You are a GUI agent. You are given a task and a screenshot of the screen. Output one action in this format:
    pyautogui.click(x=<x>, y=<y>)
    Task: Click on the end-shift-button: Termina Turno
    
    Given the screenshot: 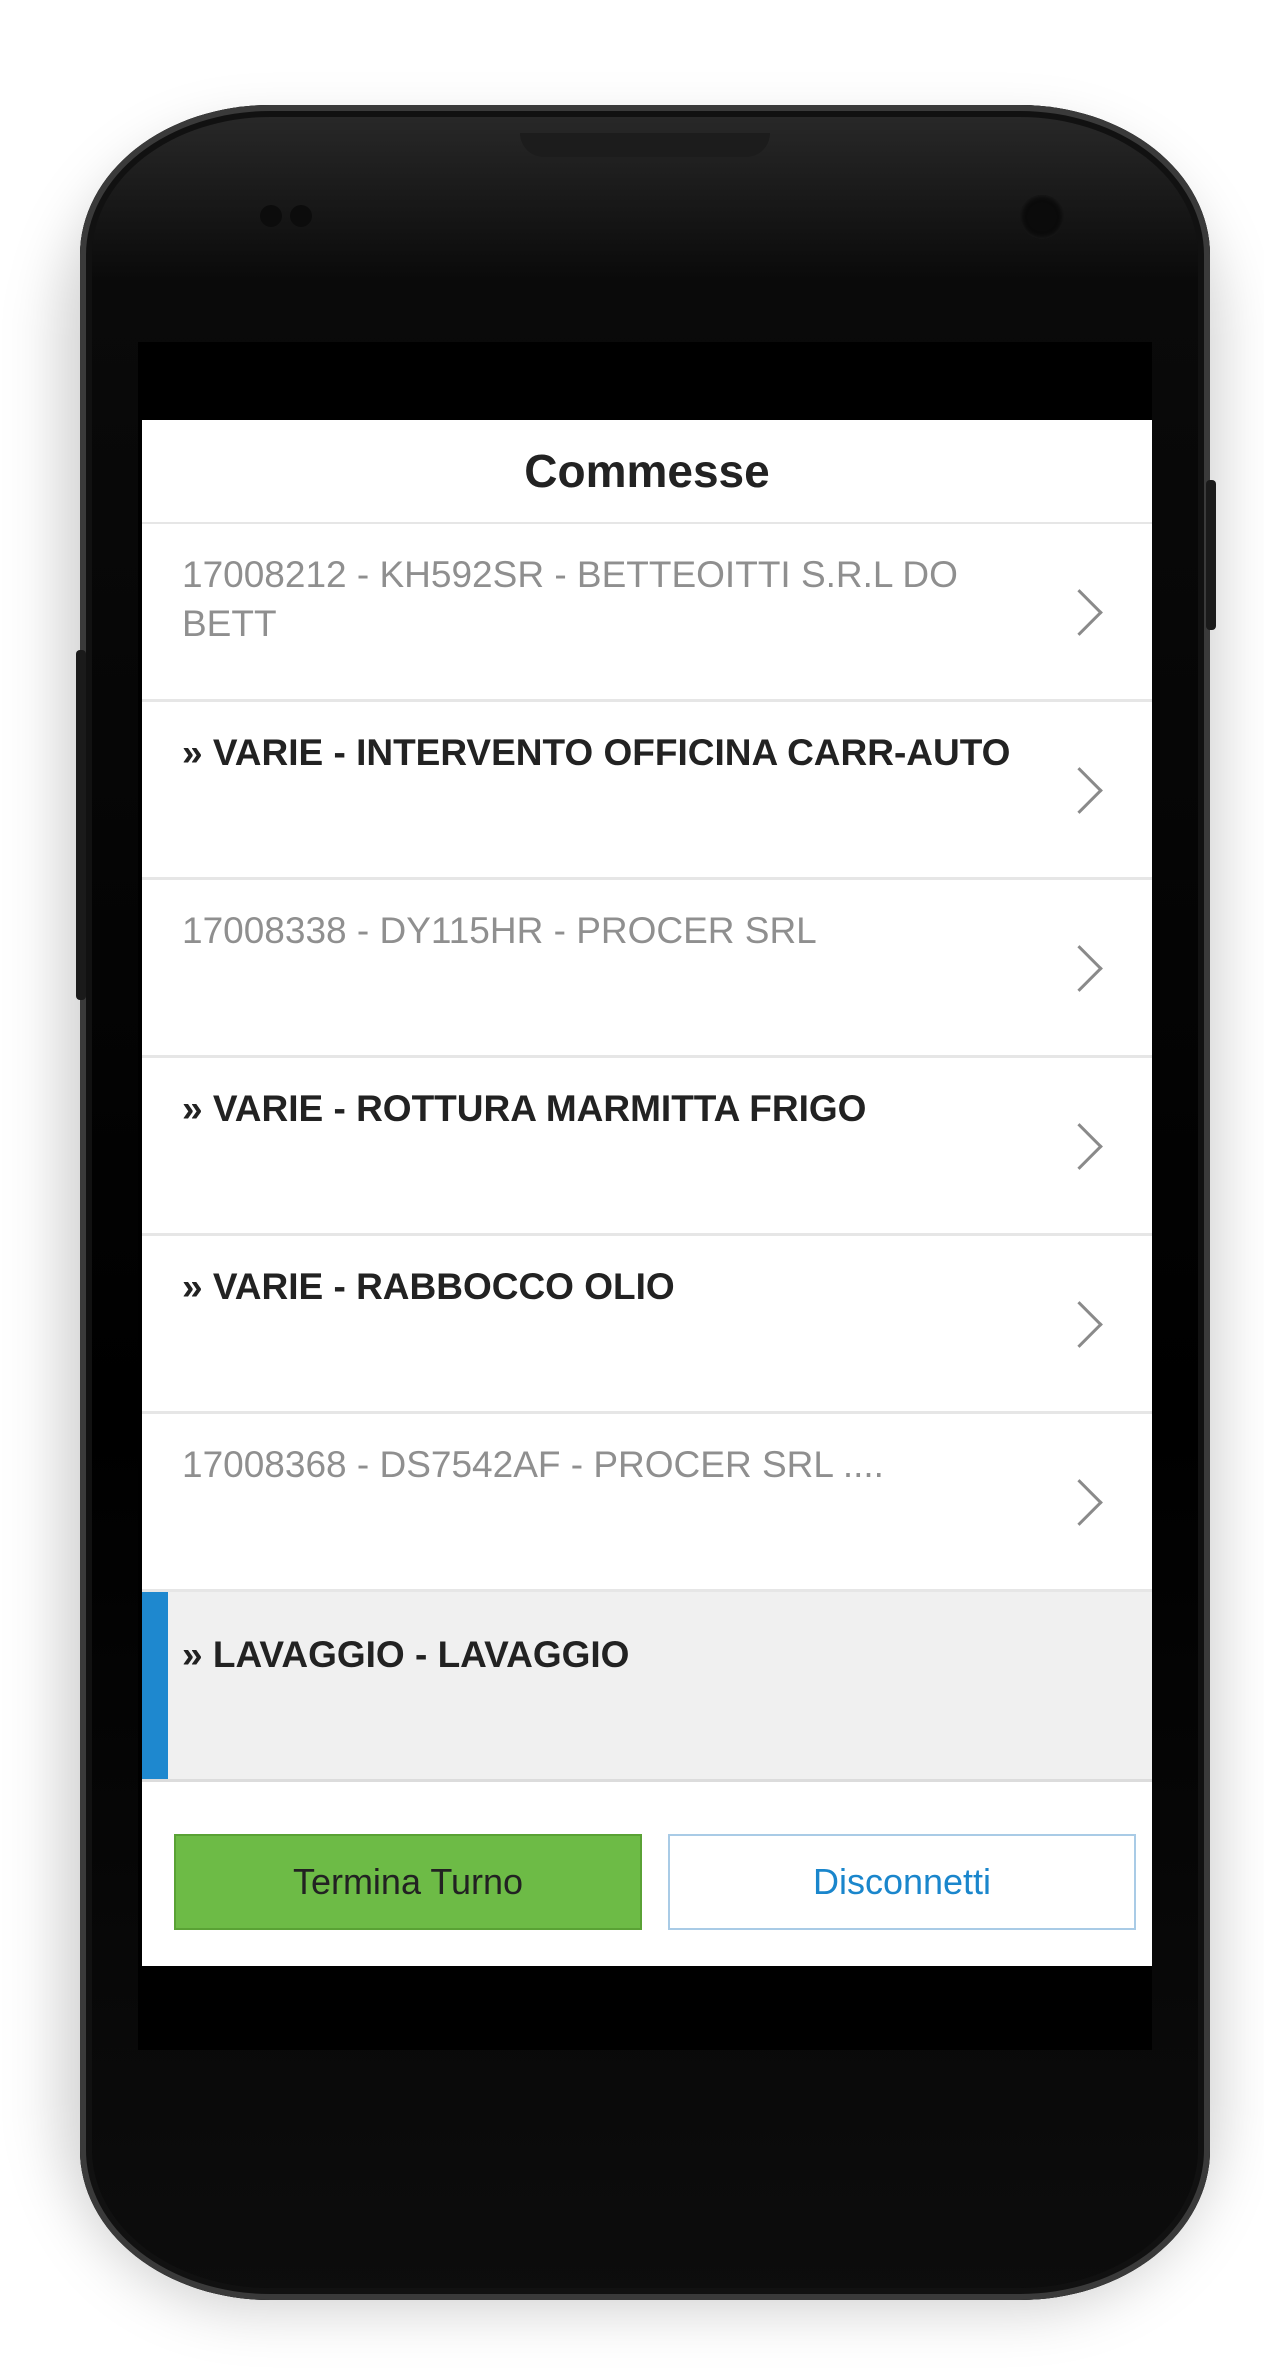 What is the action you would take?
    pyautogui.click(x=408, y=1882)
    